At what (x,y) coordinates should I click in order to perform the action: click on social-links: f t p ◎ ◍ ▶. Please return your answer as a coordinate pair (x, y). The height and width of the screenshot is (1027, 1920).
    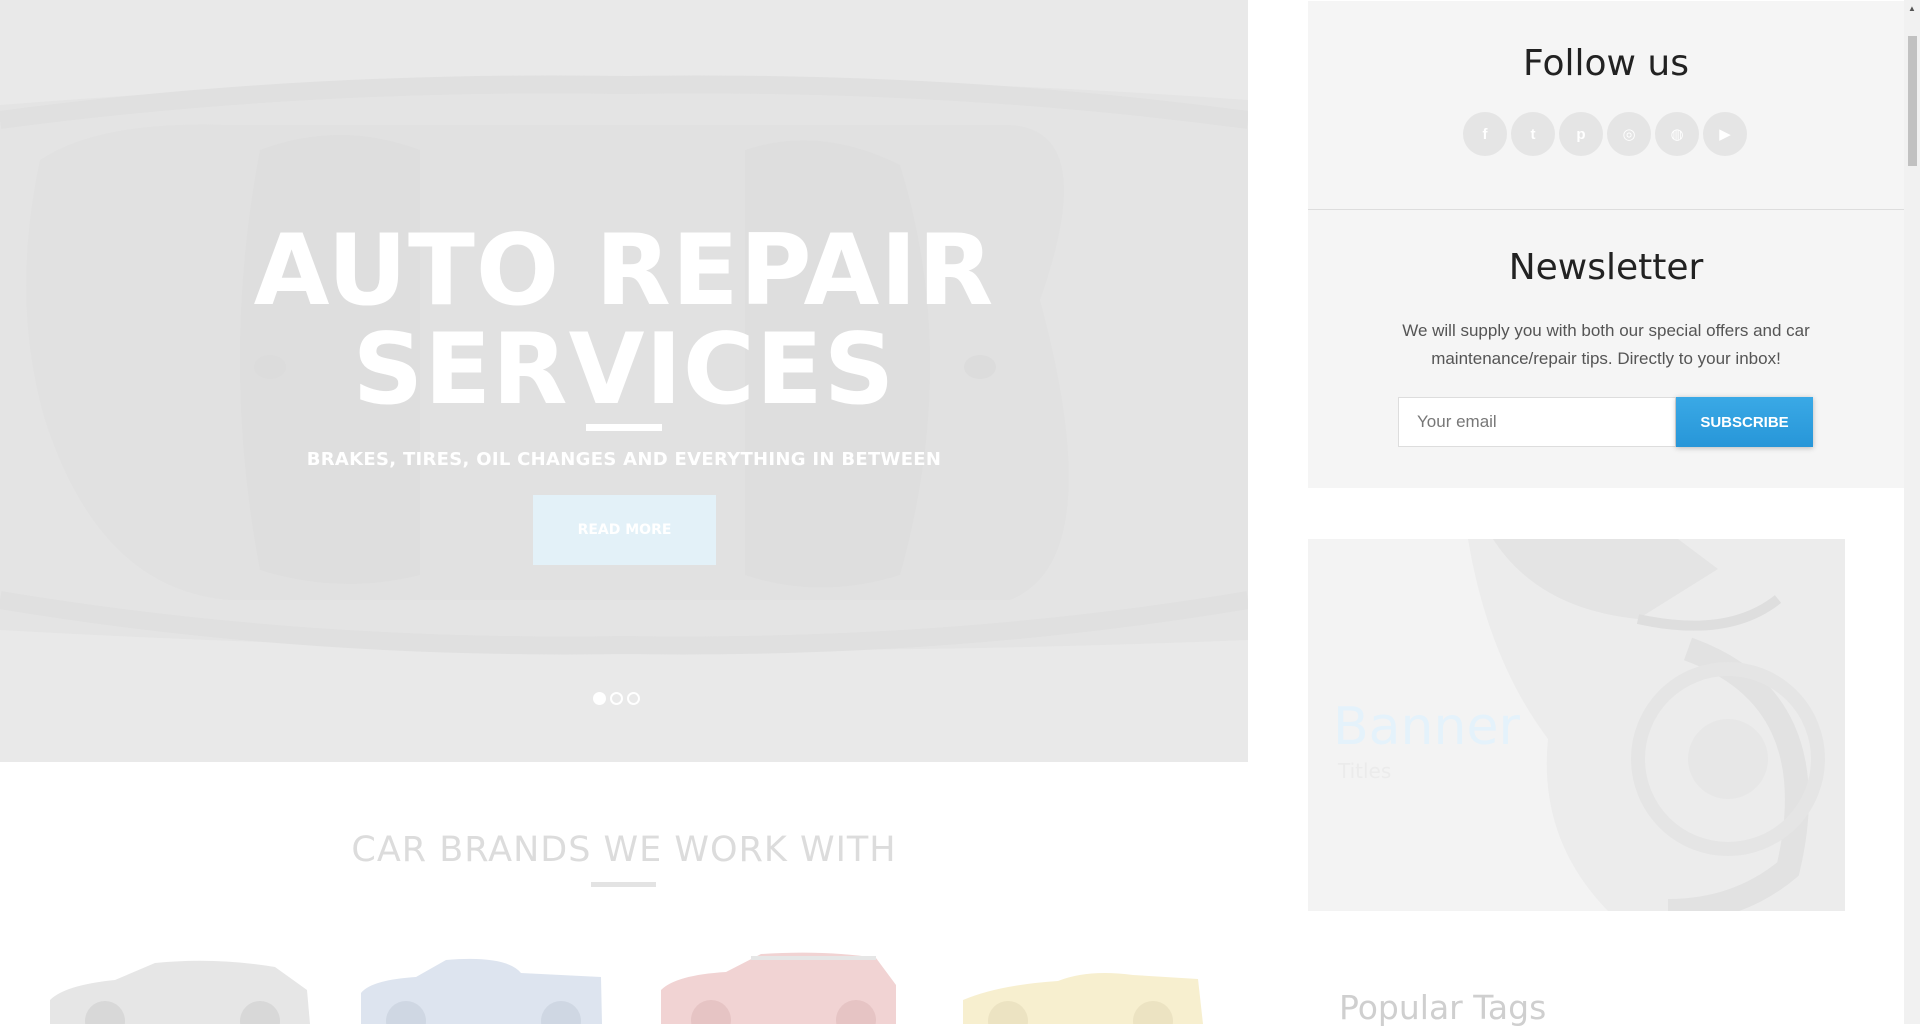
    Looking at the image, I should click on (1605, 134).